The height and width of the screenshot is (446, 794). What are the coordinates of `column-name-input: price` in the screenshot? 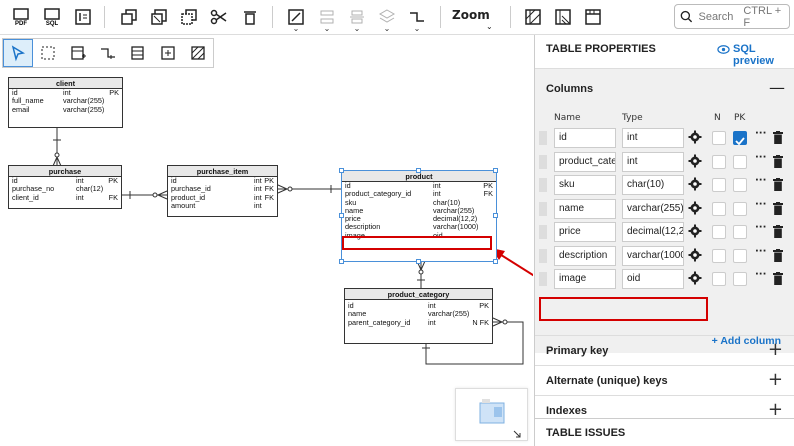 It's located at (585, 232).